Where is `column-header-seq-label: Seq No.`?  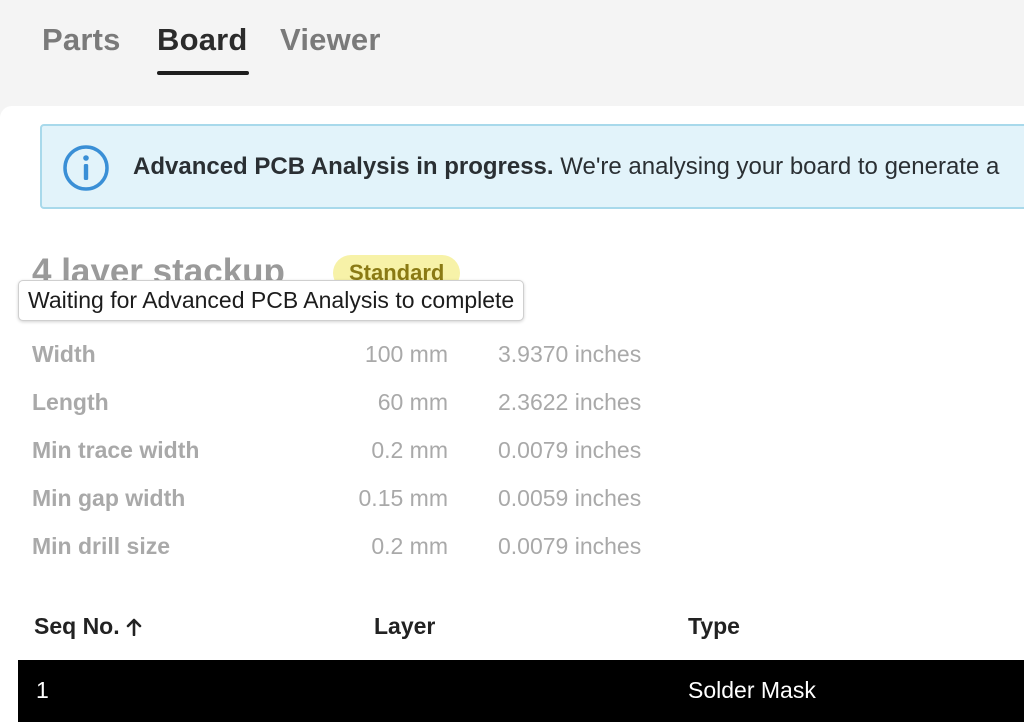 column-header-seq-label: Seq No. is located at coordinates (77, 626).